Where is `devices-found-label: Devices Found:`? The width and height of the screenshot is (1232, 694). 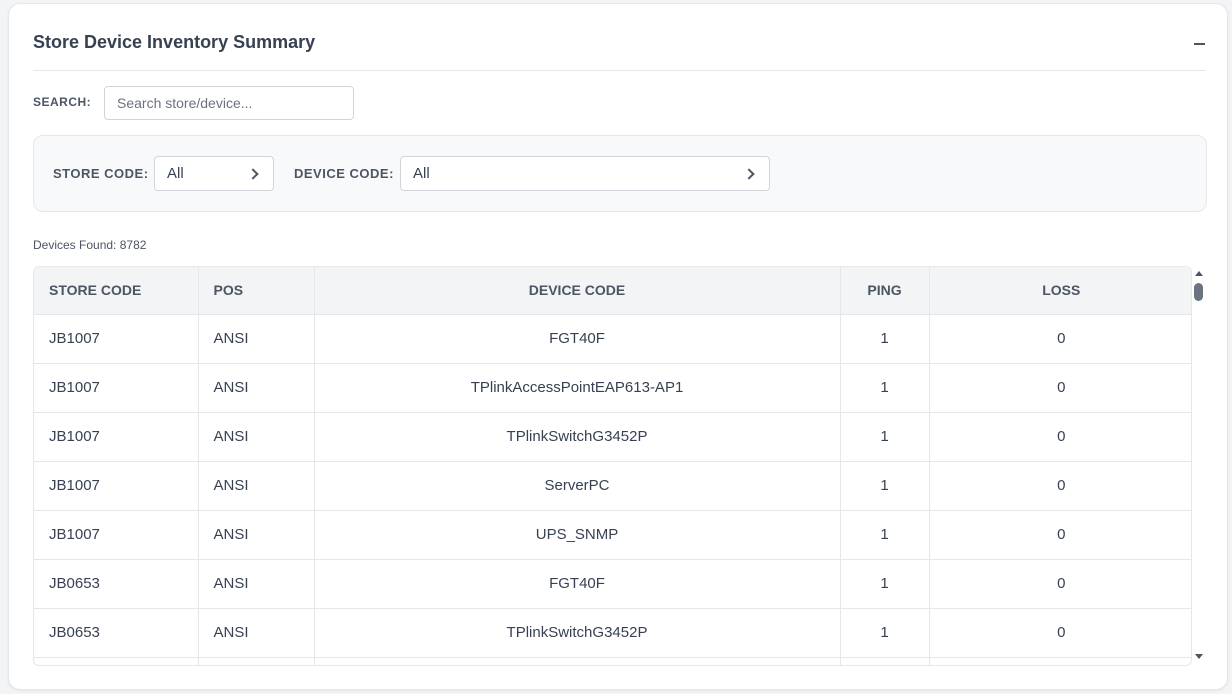
devices-found-label: Devices Found: is located at coordinates (75, 245).